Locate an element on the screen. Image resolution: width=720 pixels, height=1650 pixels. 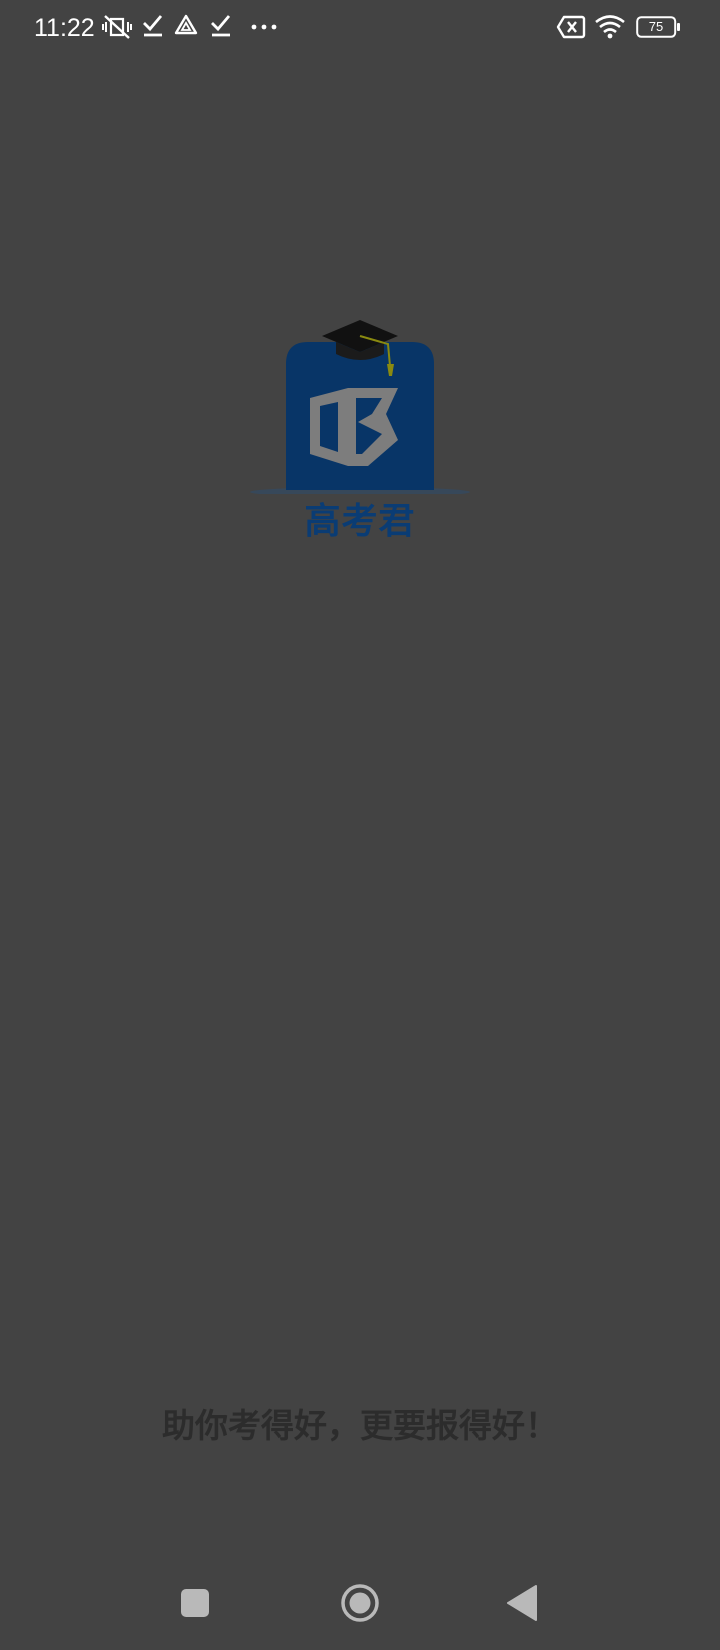
battery-level: 75 is located at coordinates (656, 26).